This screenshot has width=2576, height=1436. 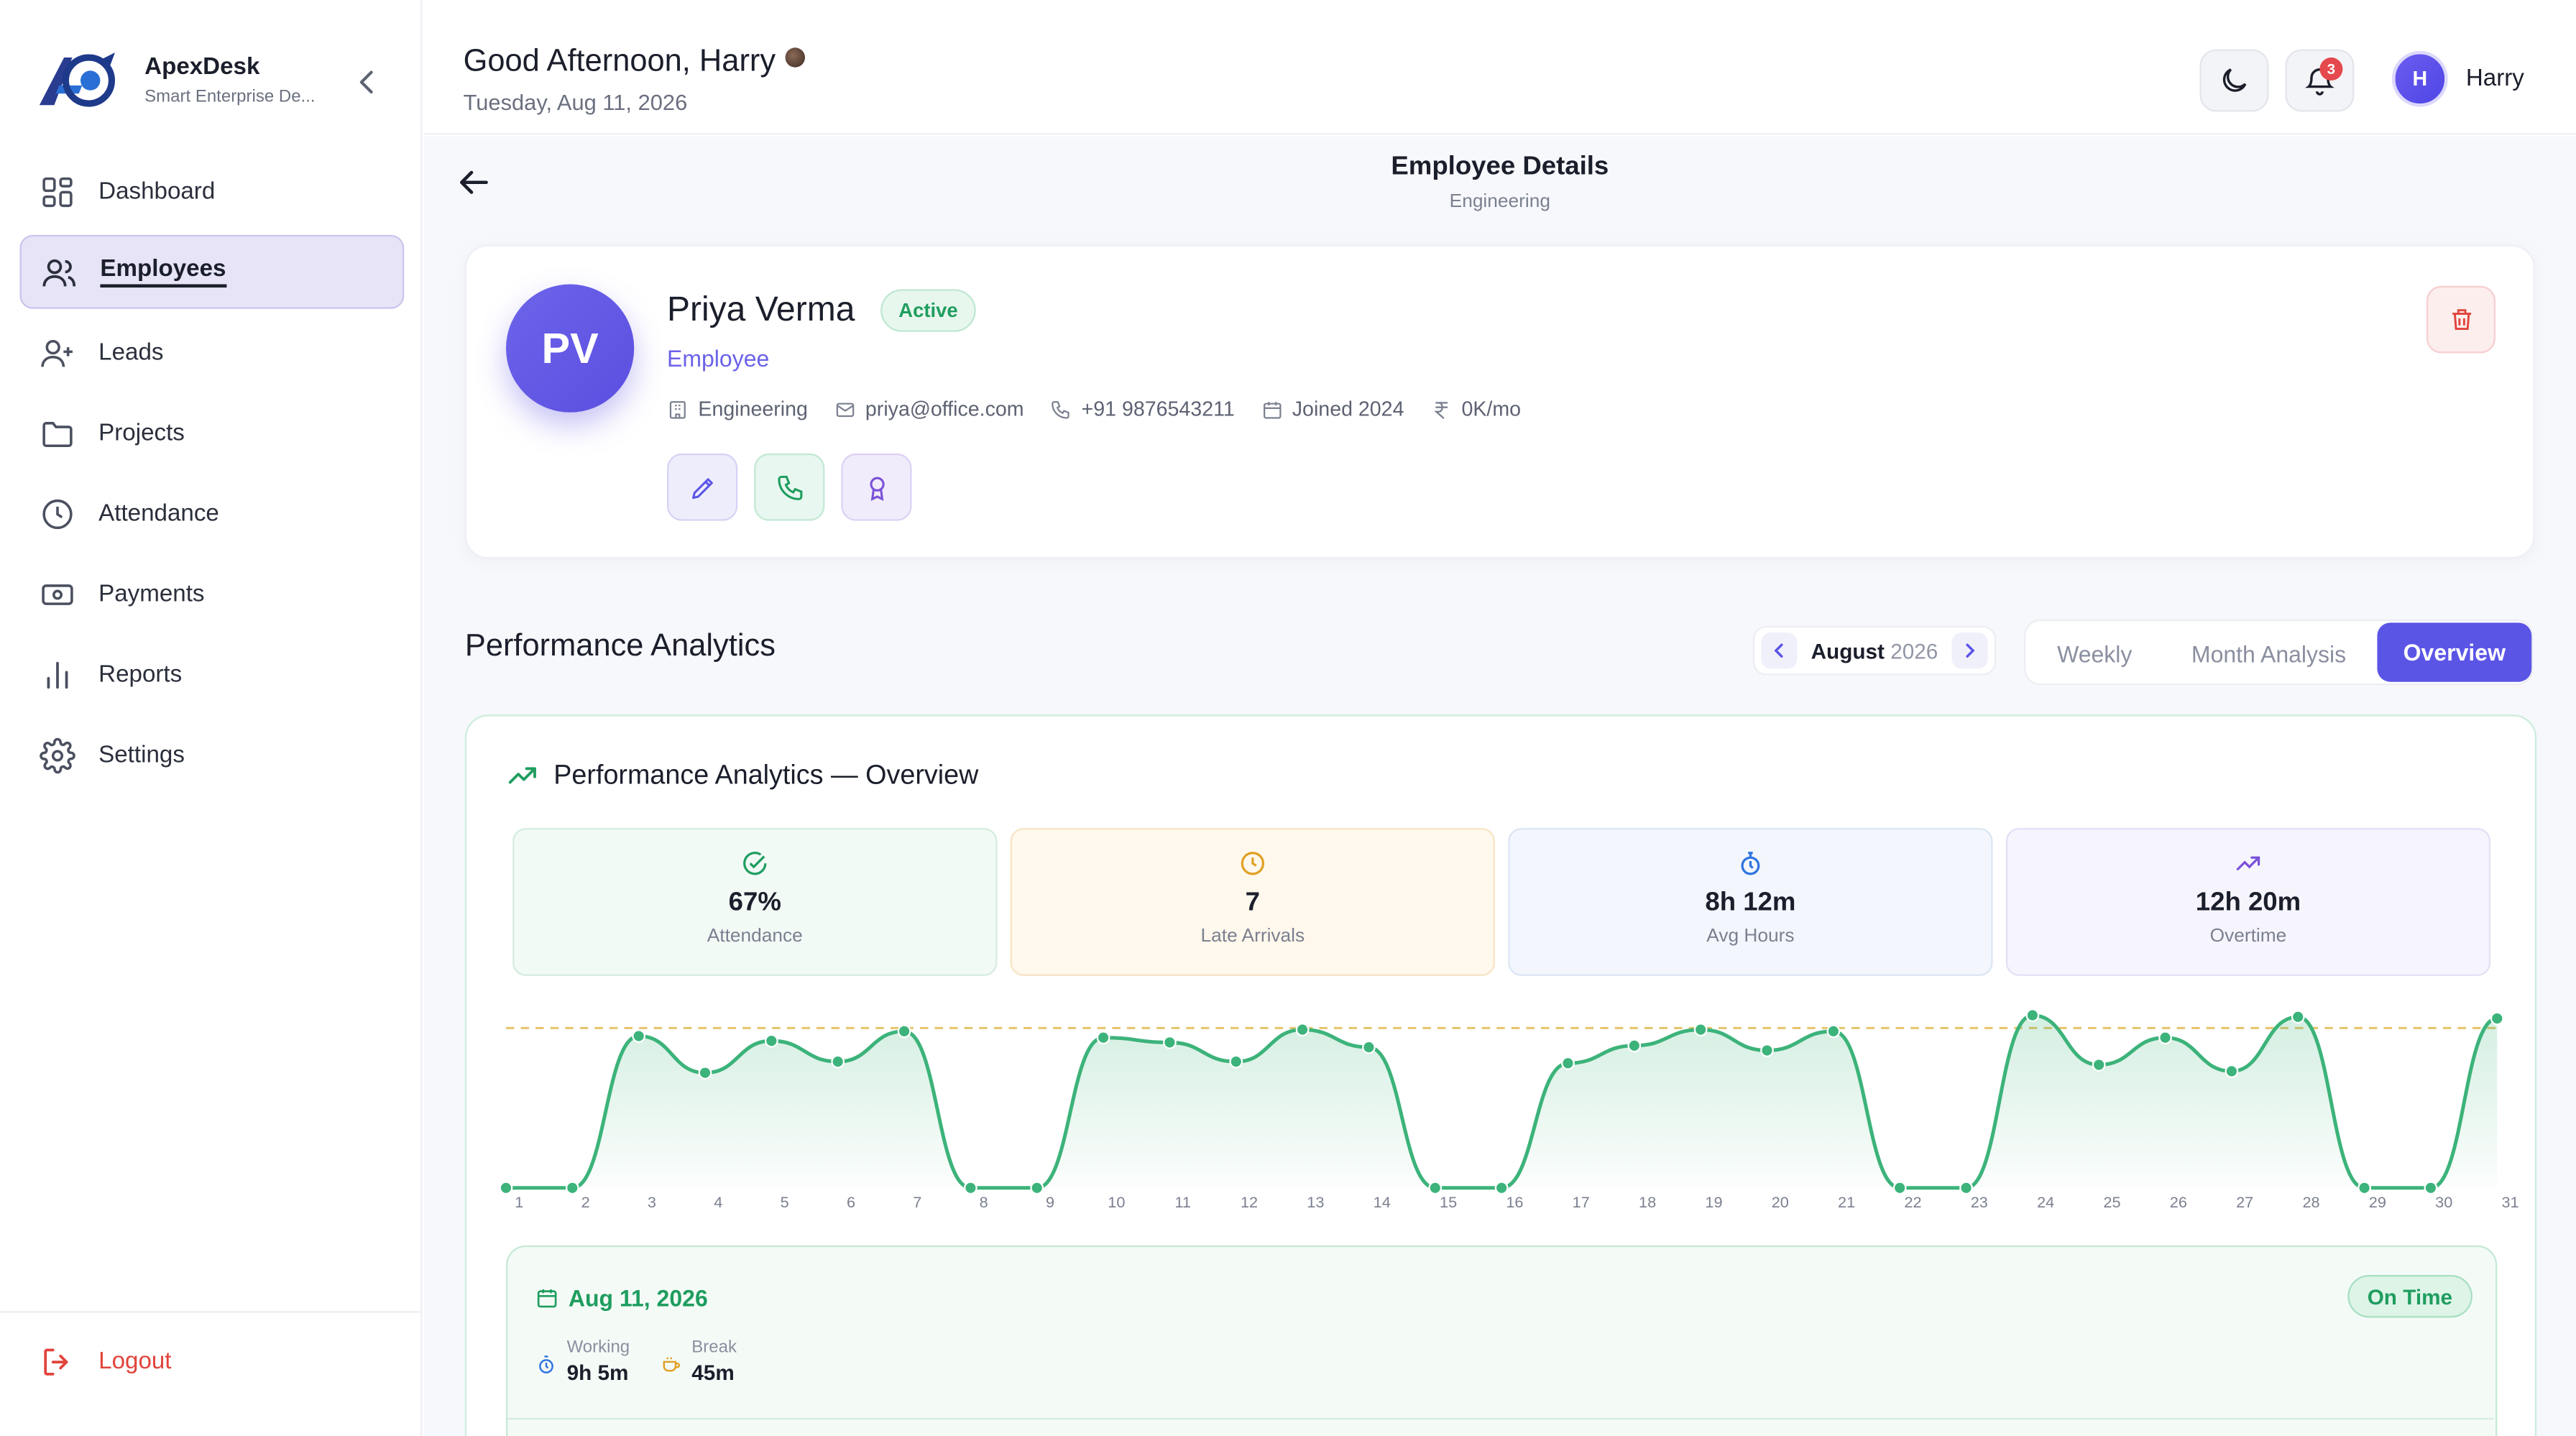 I want to click on month-text: August, so click(x=1848, y=651).